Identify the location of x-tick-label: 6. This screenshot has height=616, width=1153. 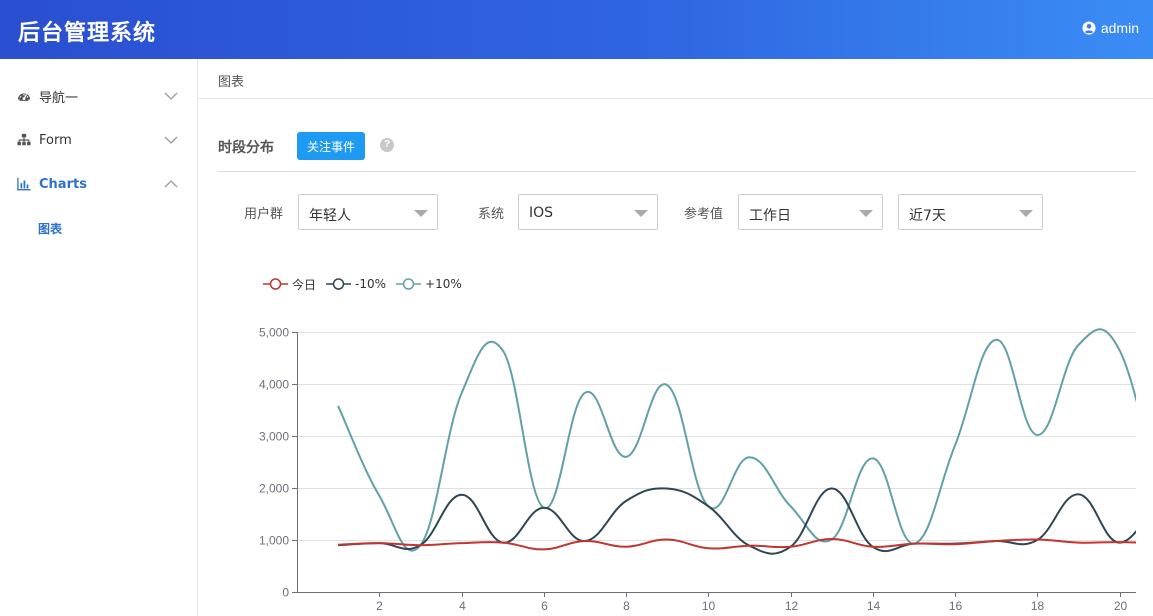
(544, 606).